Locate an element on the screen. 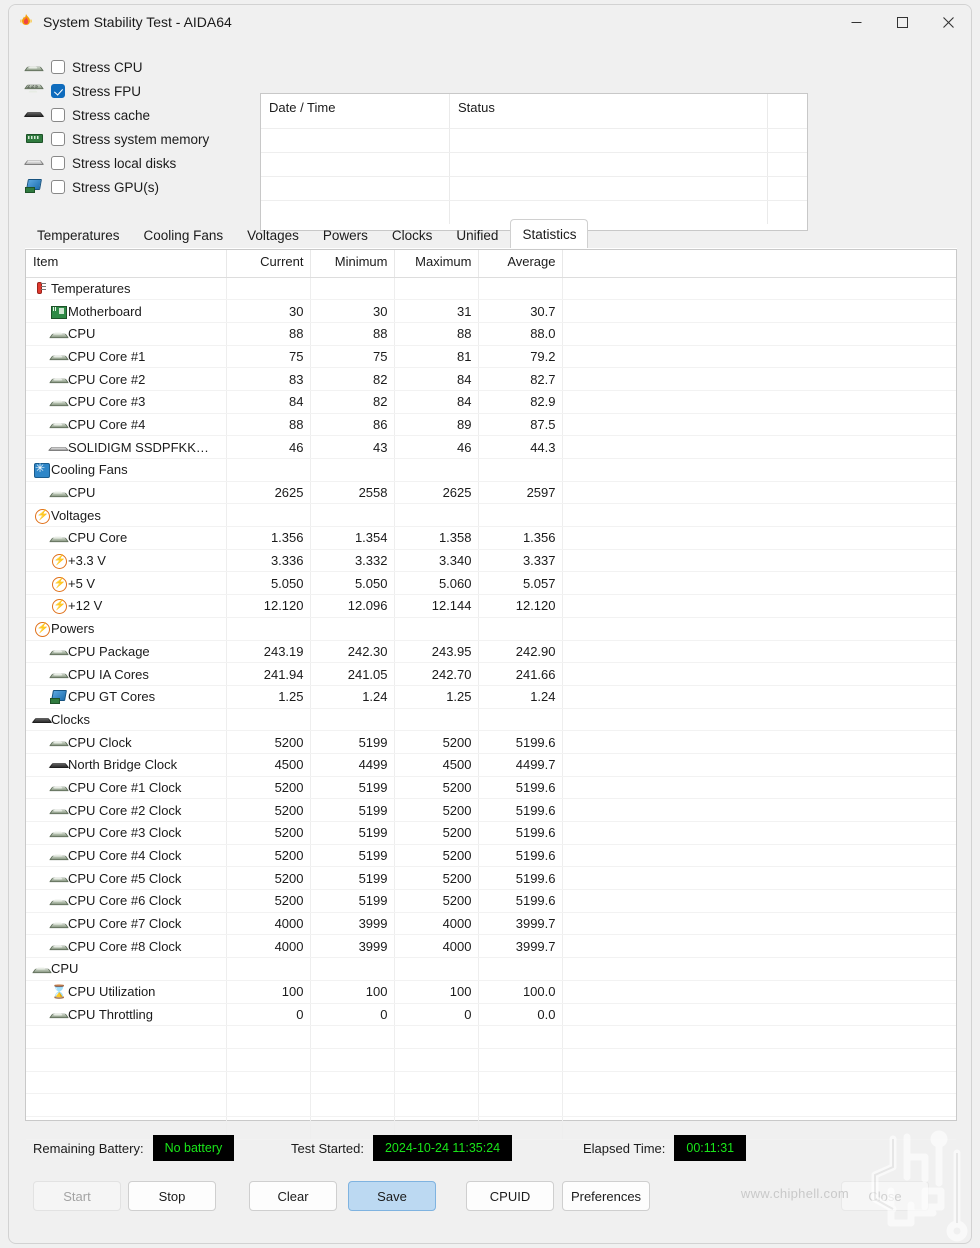  item-label: CPU Throttling is located at coordinates (111, 1014).